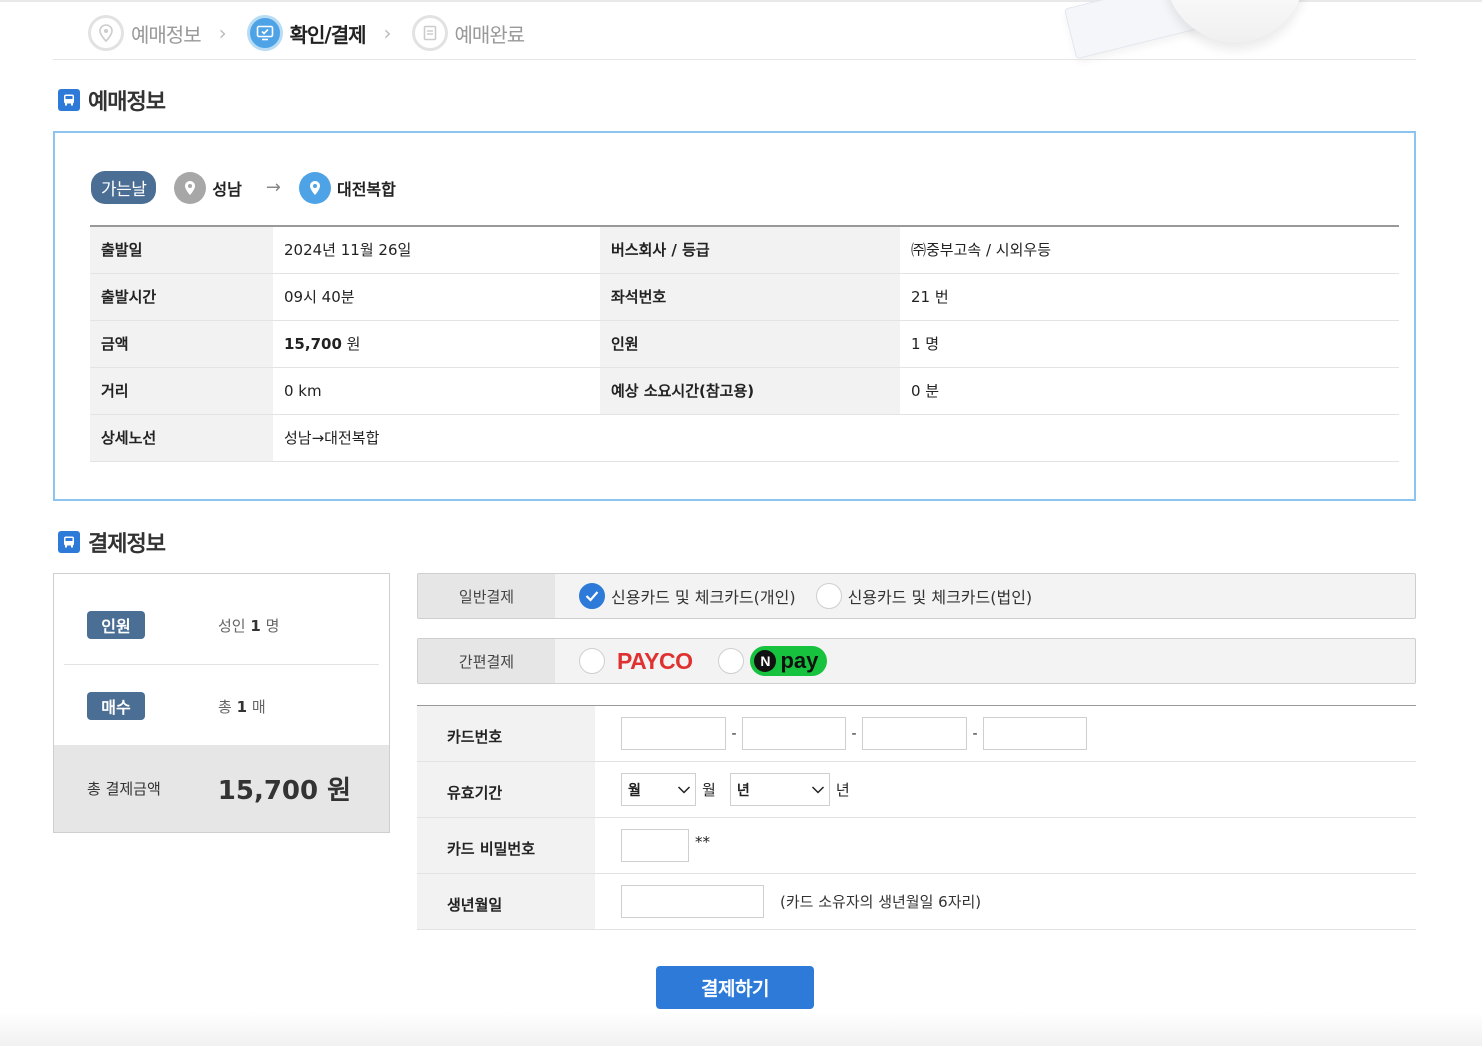  I want to click on origin-pin-icon, so click(190, 187).